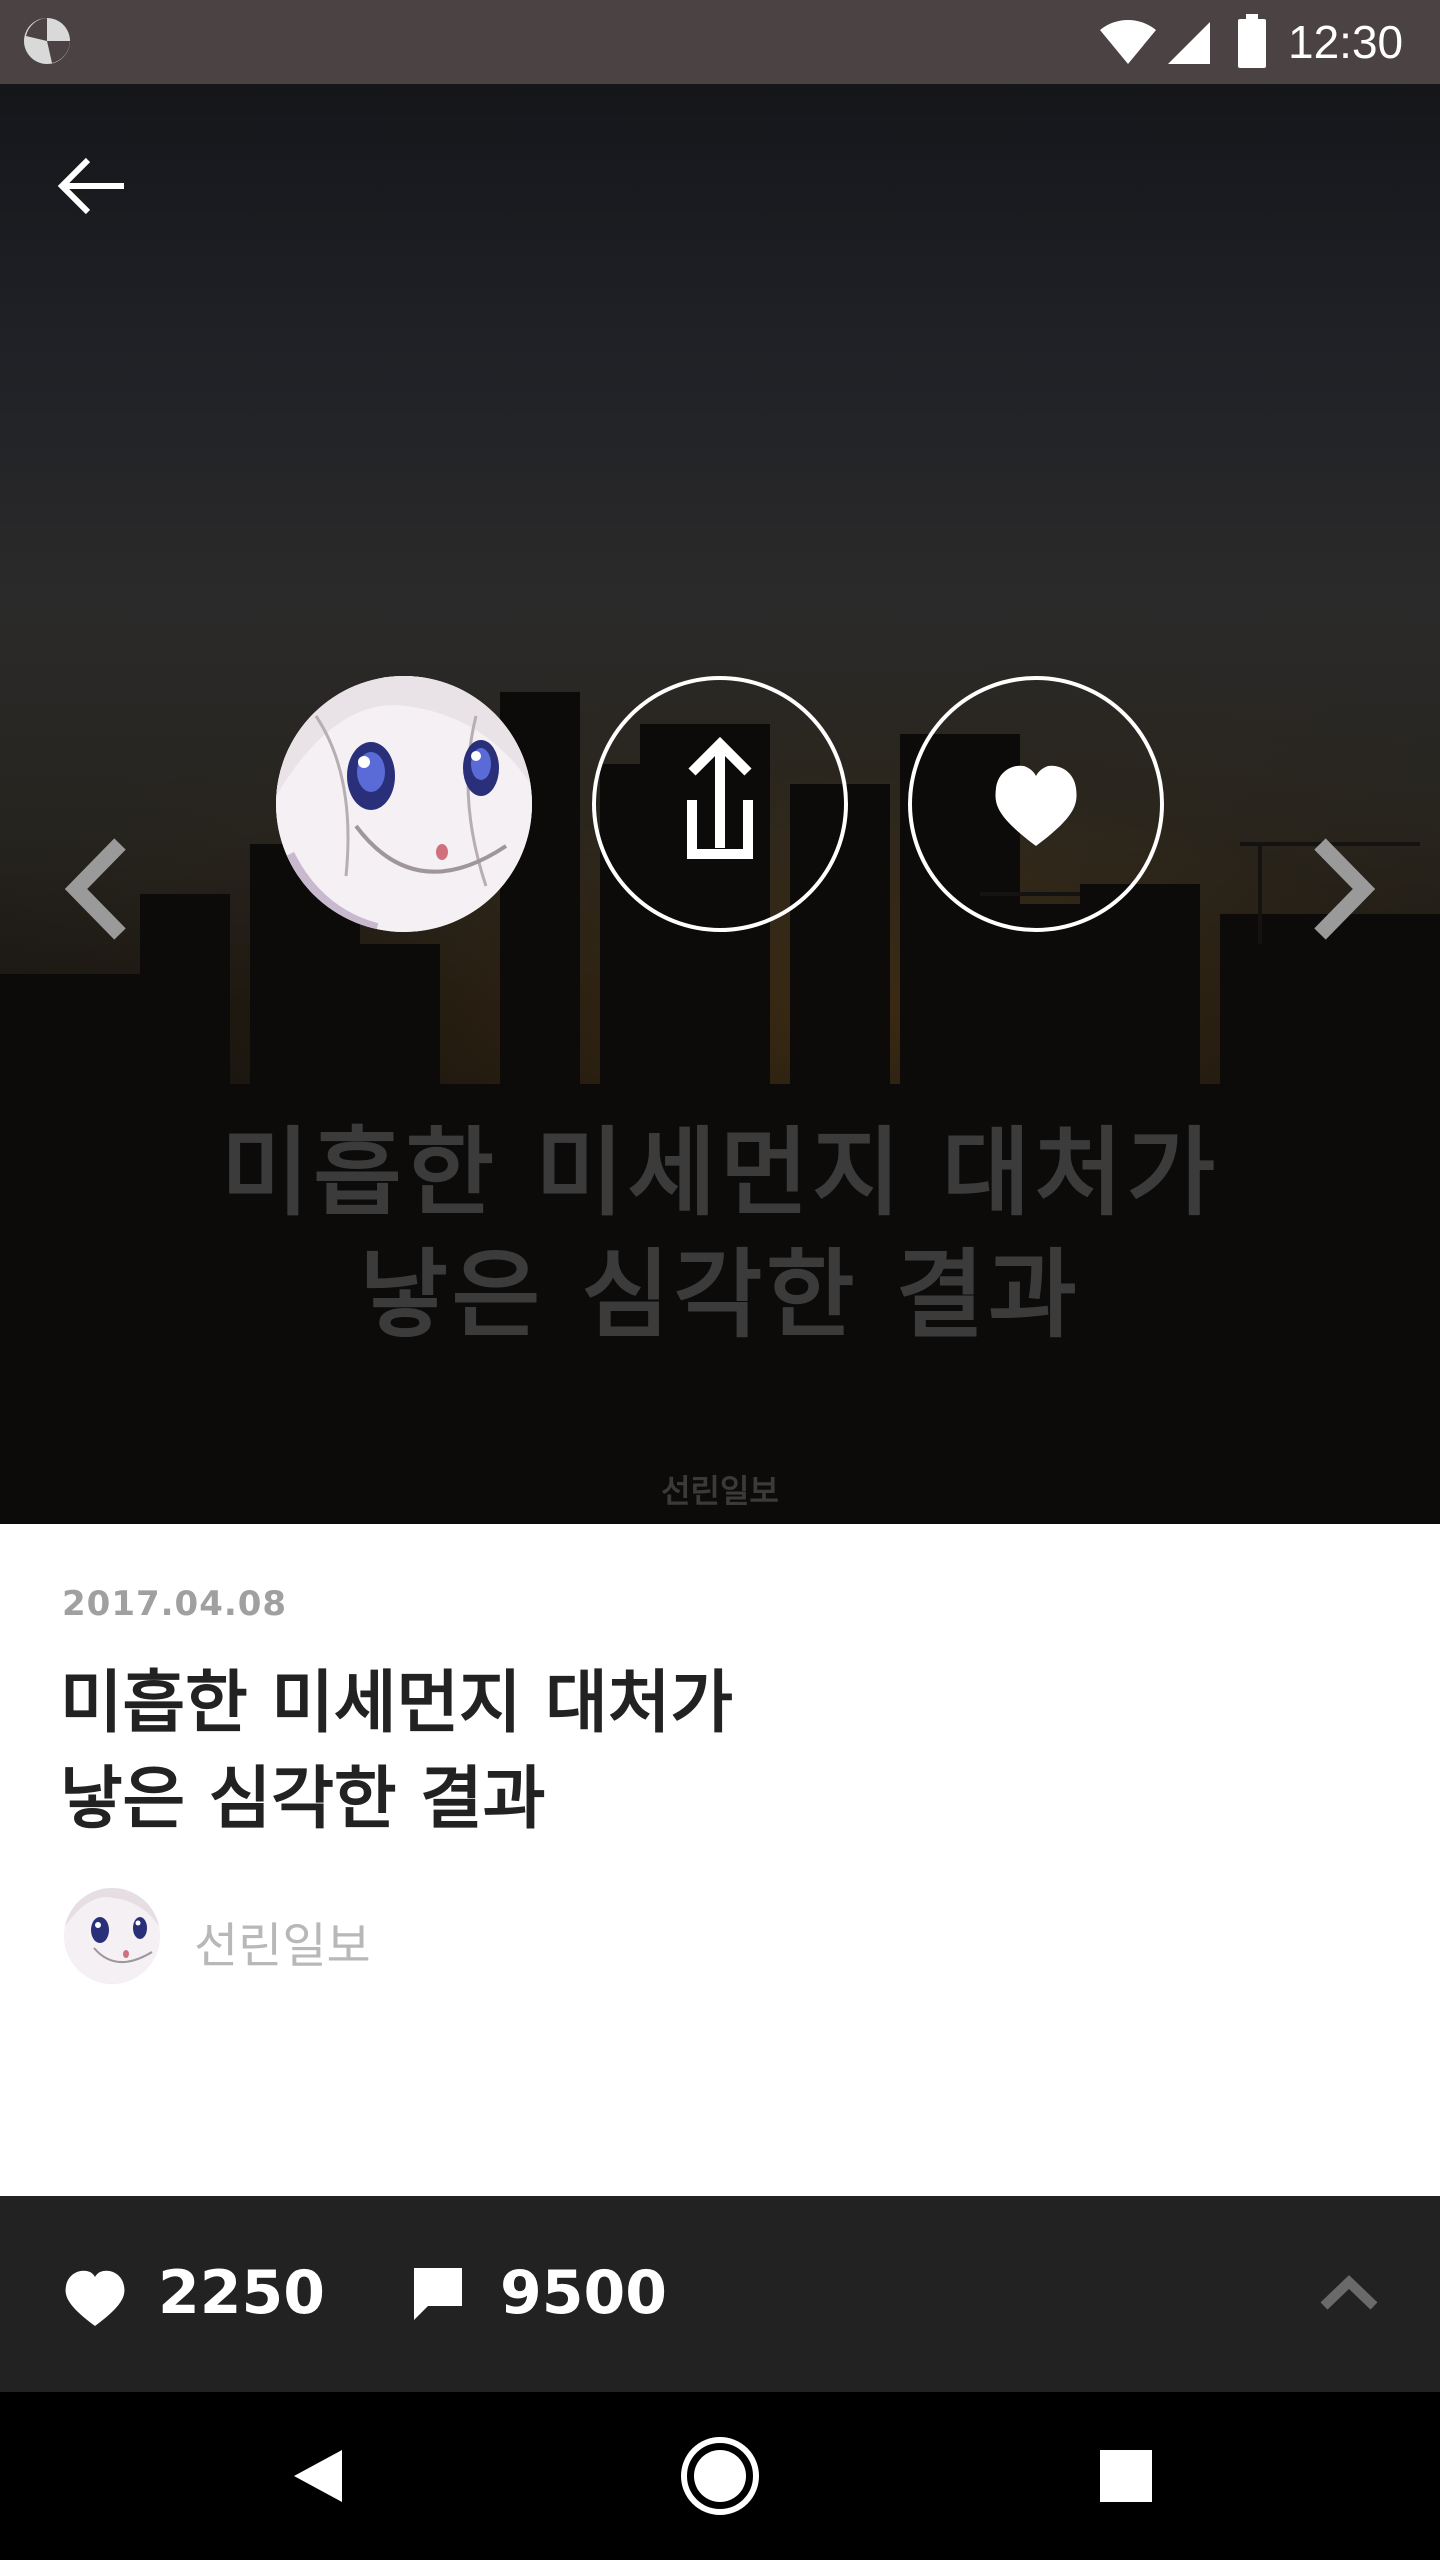 This screenshot has height=2560, width=1440. Describe the element at coordinates (1340, 889) in the screenshot. I see `chevron-right-icon` at that location.